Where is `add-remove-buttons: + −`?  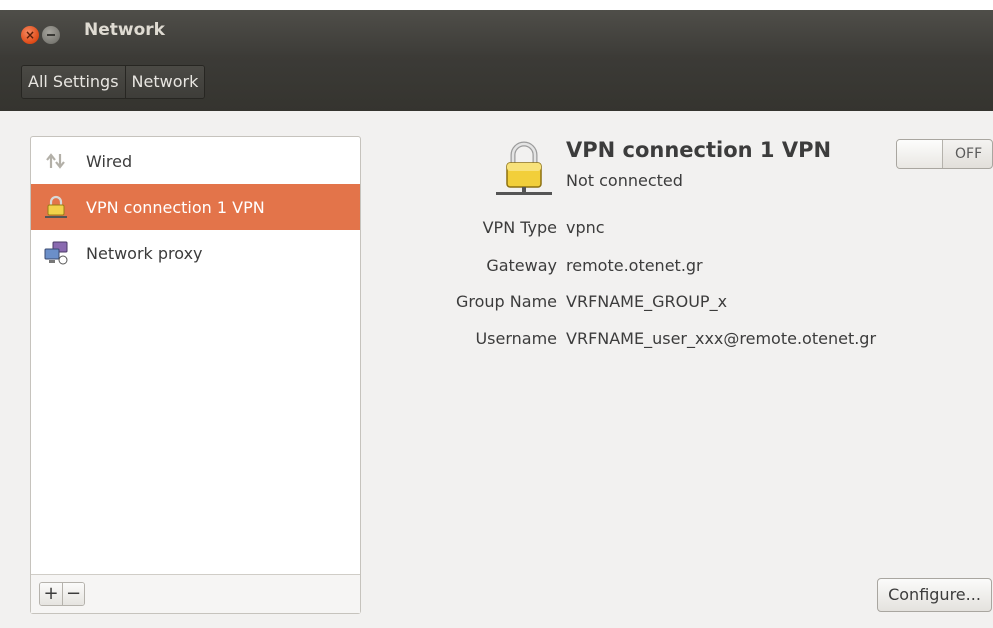 add-remove-buttons: + − is located at coordinates (62, 594).